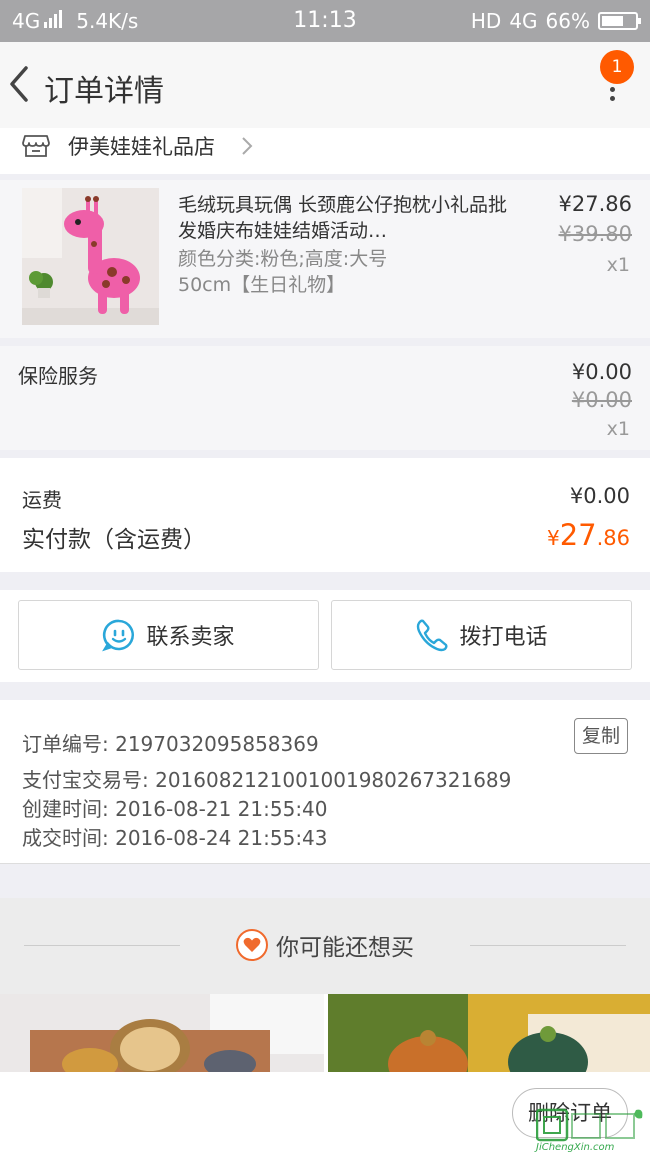 The width and height of the screenshot is (650, 1155). I want to click on heart-icon, so click(252, 945).